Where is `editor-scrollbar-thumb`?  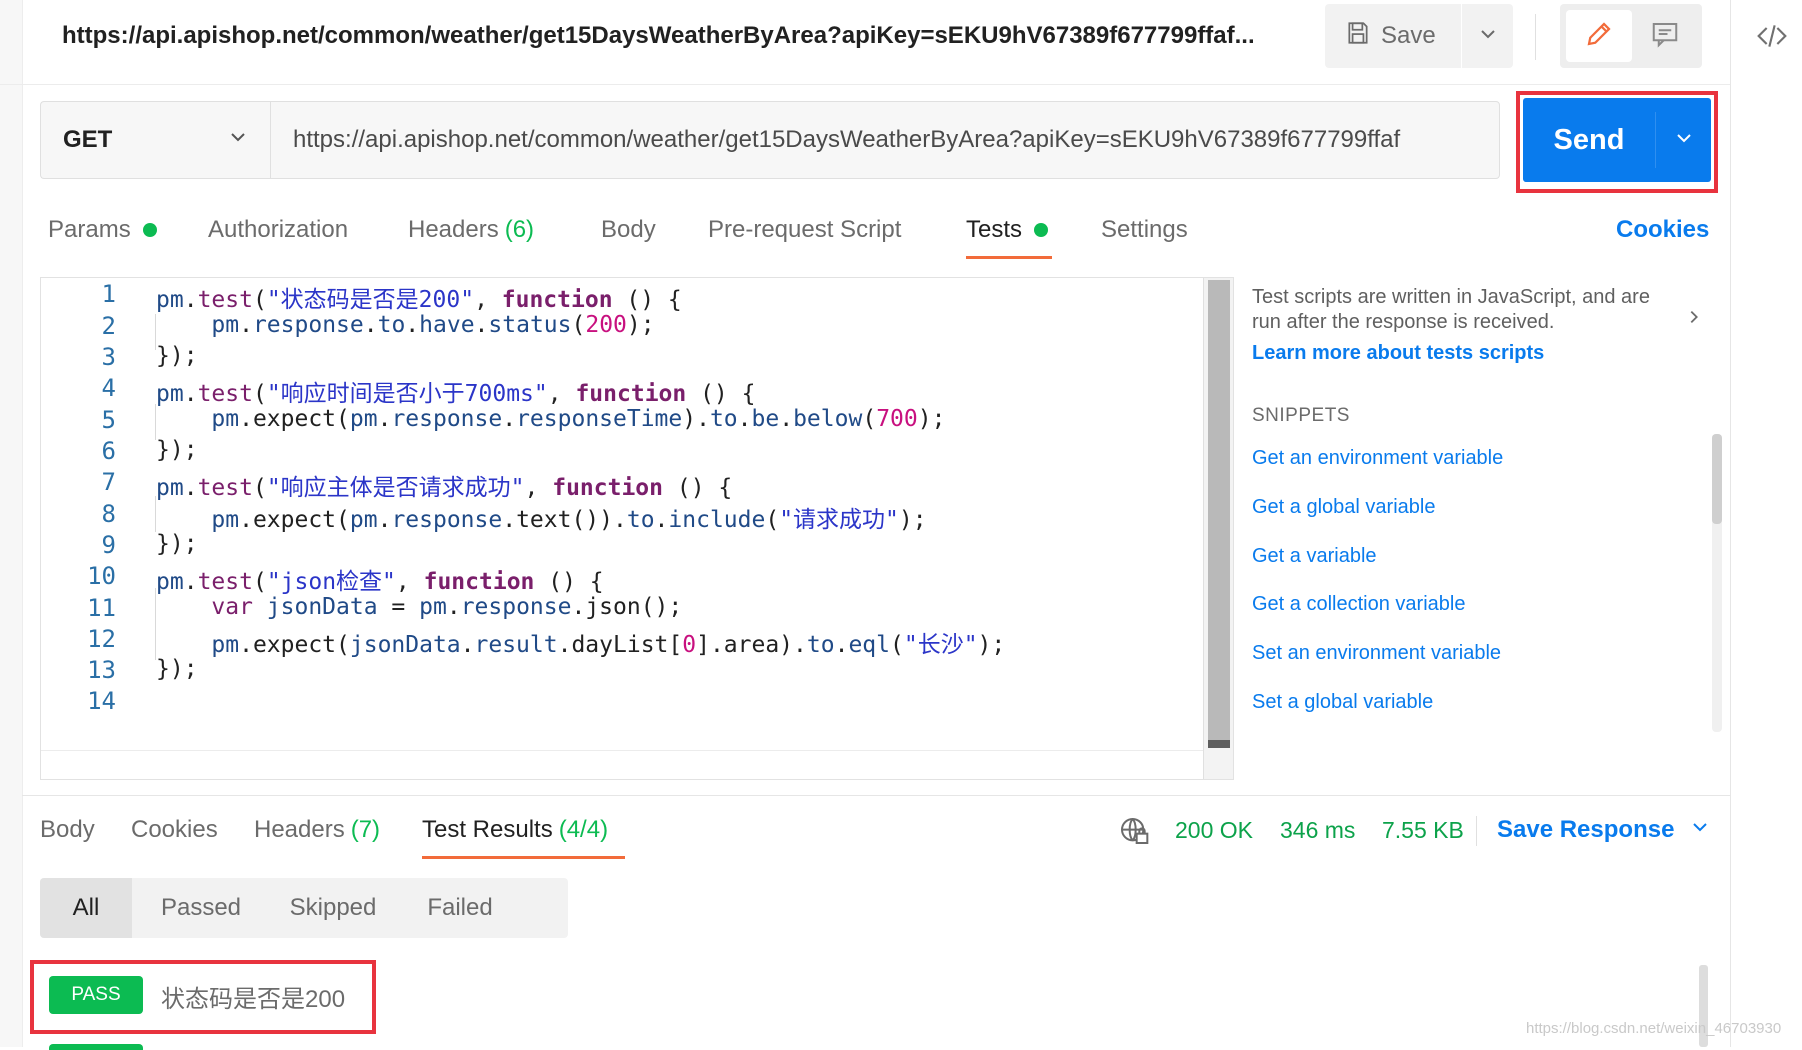 editor-scrollbar-thumb is located at coordinates (1219, 510).